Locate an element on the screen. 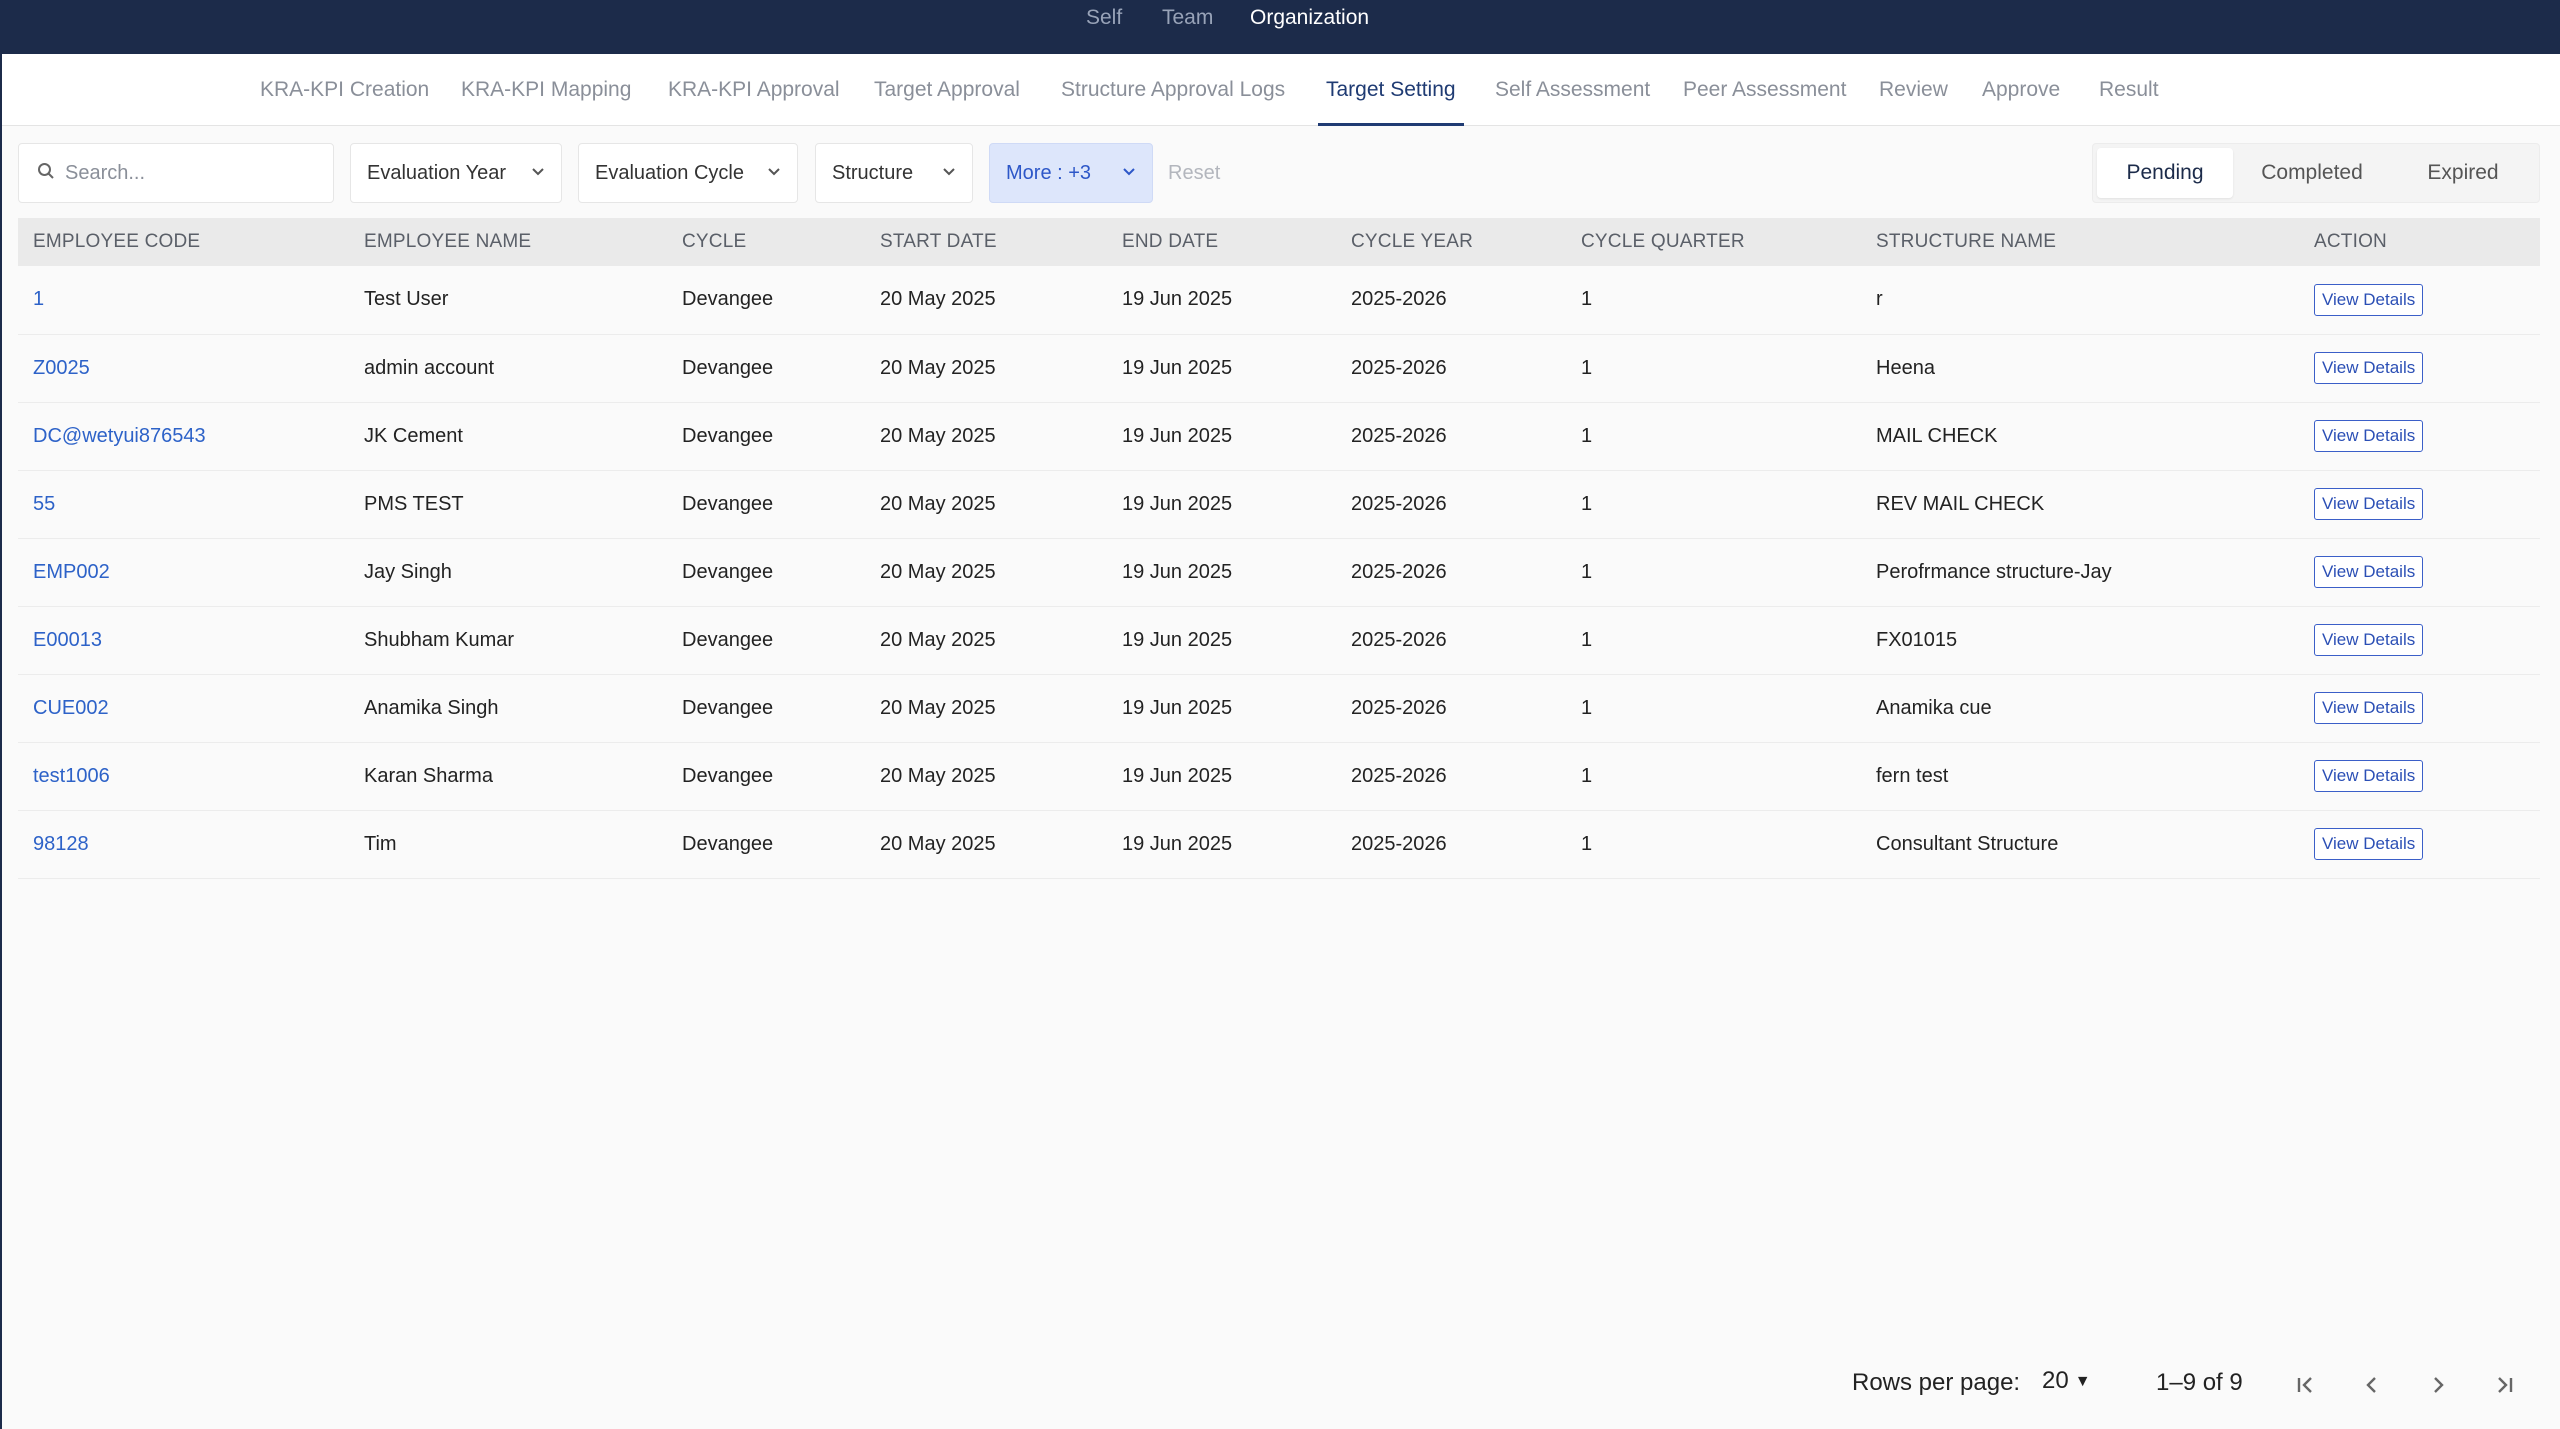 This screenshot has width=2560, height=1429. topnav-team: Team is located at coordinates (1187, 22).